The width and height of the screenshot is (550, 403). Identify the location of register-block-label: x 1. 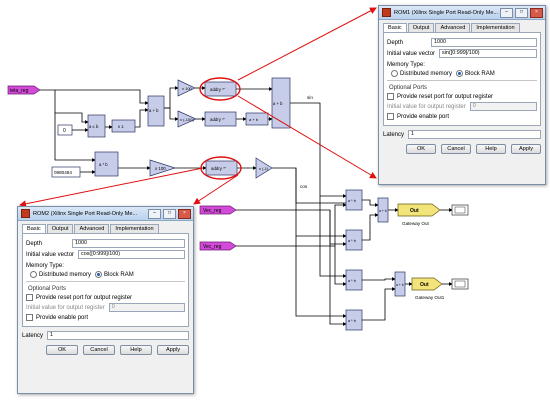
(121, 126).